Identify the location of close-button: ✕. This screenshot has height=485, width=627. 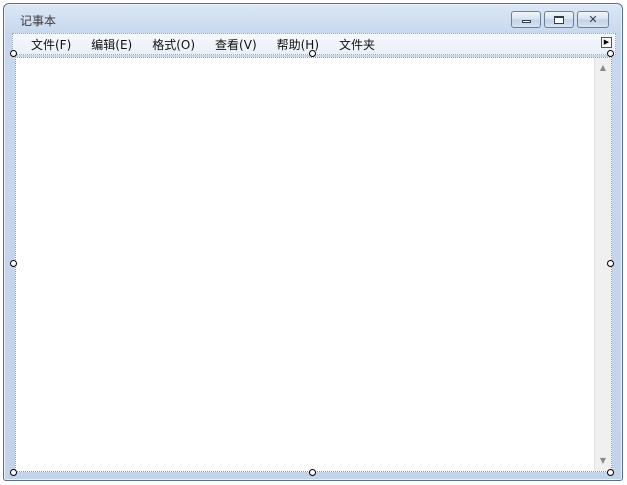
(593, 19).